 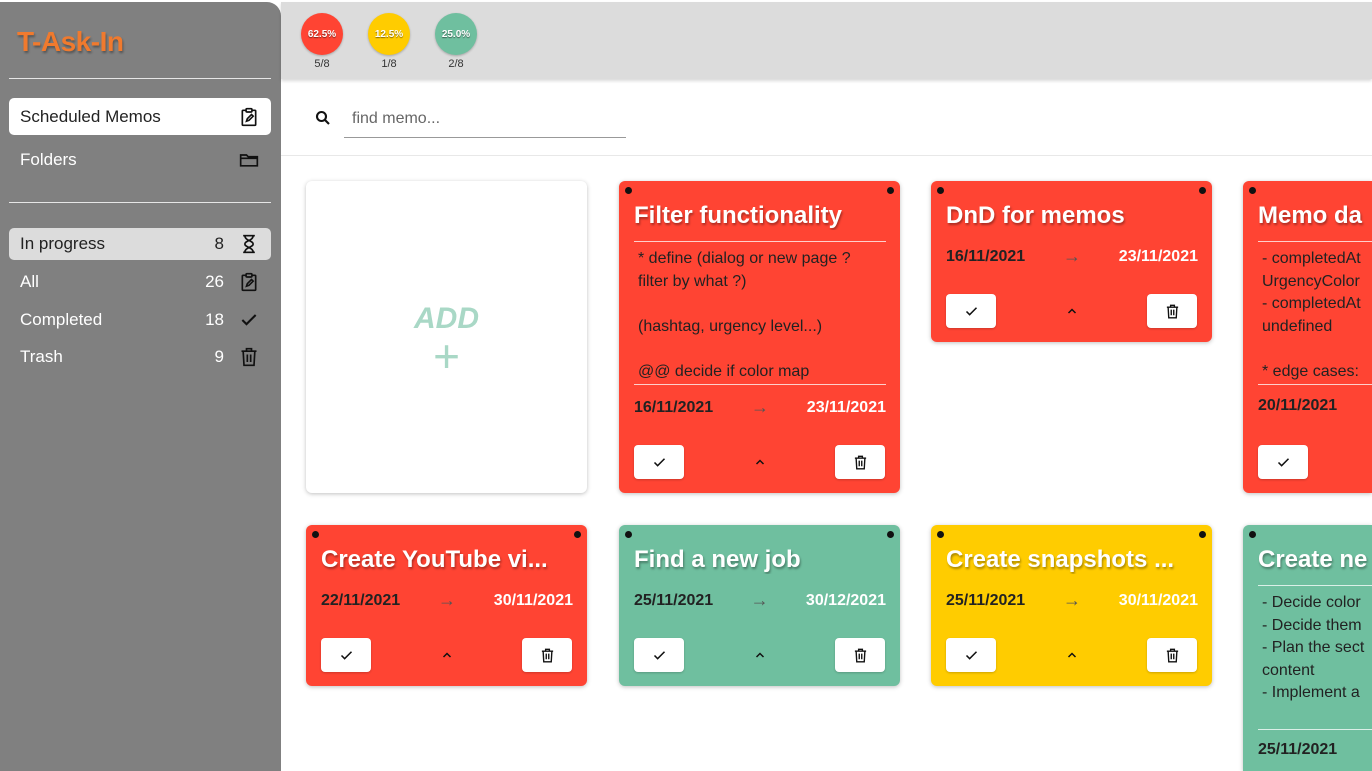 What do you see at coordinates (361, 600) in the screenshot?
I see `memo-start-date: 22/11/2021` at bounding box center [361, 600].